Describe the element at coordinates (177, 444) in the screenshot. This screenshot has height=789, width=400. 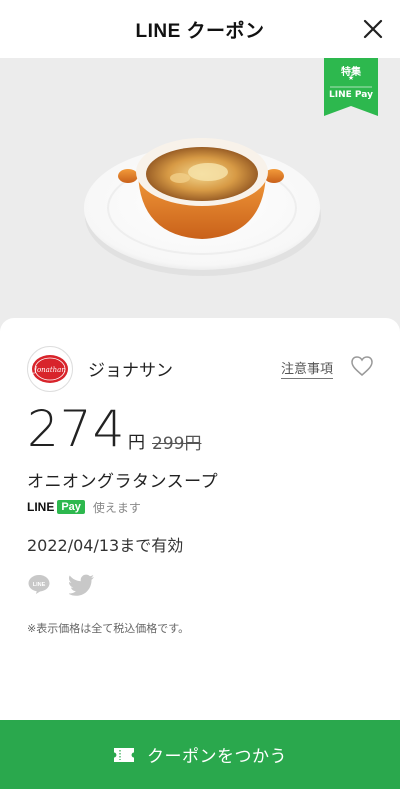
I see `original-price: 299円` at that location.